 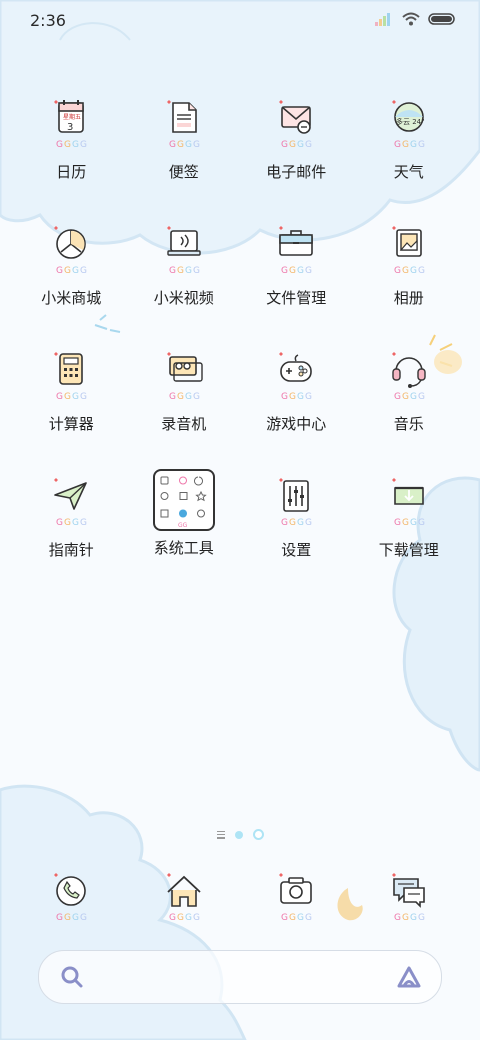 I want to click on recorder-icon: G G G G, so click(x=184, y=378).